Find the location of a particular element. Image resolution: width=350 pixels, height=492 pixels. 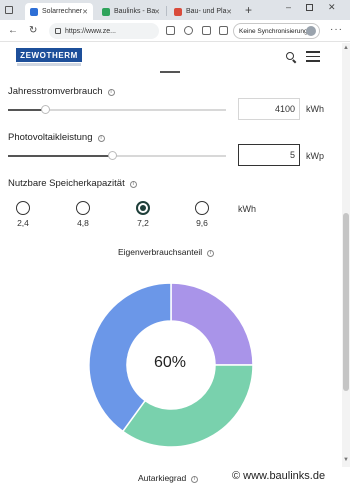

tab-label: Solarrechner is located at coordinates (62, 11).